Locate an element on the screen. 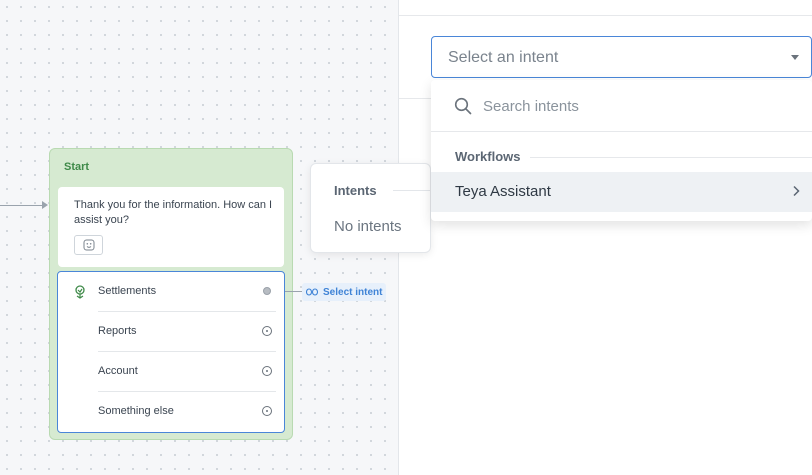 This screenshot has height=475, width=812. select-intent-tag: Select intent is located at coordinates (344, 292).